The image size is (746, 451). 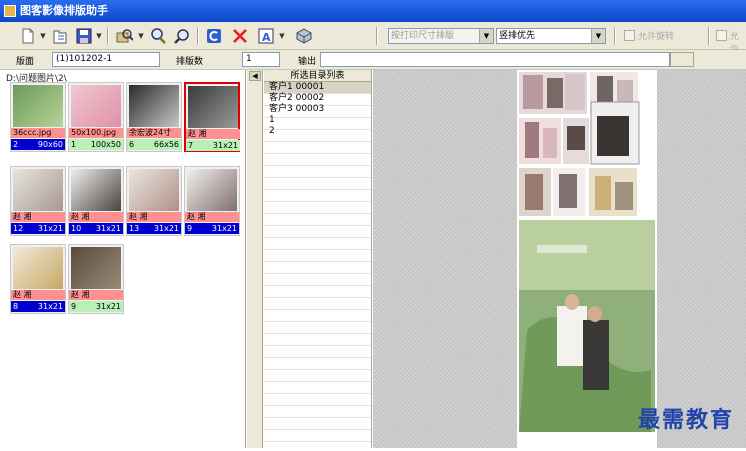 I want to click on text-dropdown-icon: ▼, so click(x=282, y=36).